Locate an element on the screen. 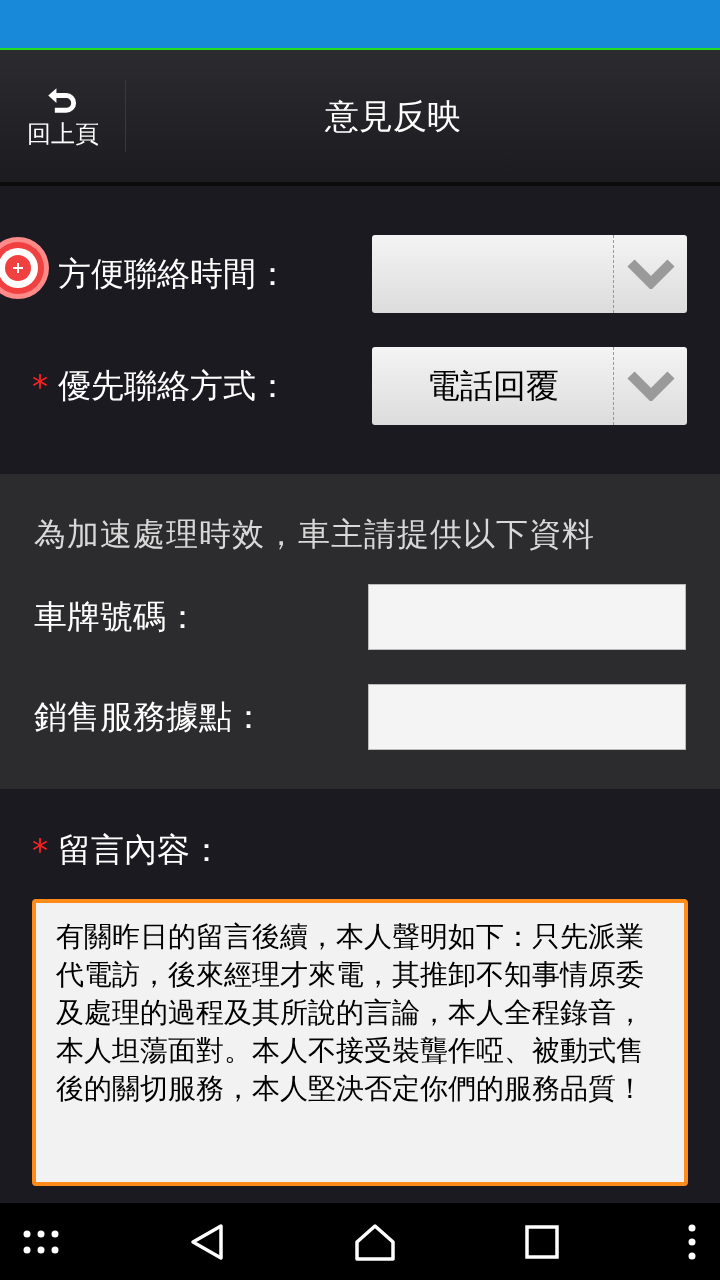  dropdown: 電話回覆 is located at coordinates (529, 386).